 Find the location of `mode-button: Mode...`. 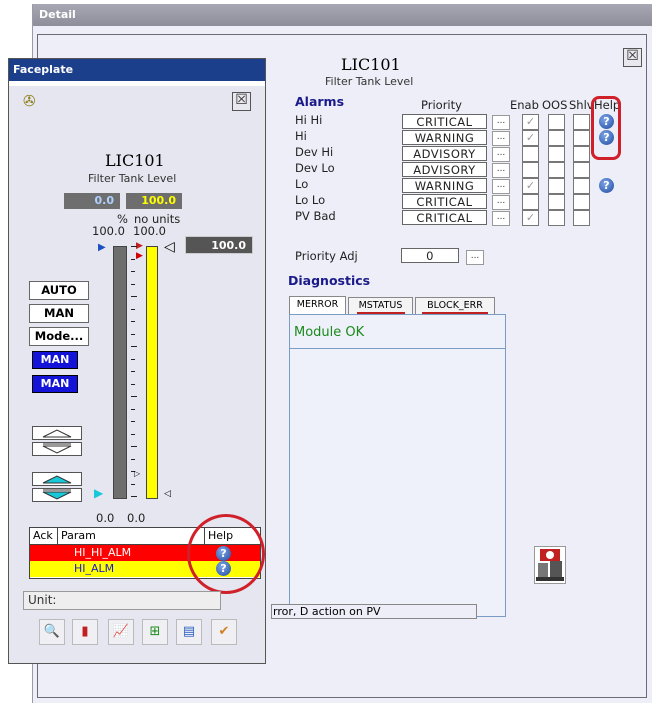

mode-button: Mode... is located at coordinates (59, 336).